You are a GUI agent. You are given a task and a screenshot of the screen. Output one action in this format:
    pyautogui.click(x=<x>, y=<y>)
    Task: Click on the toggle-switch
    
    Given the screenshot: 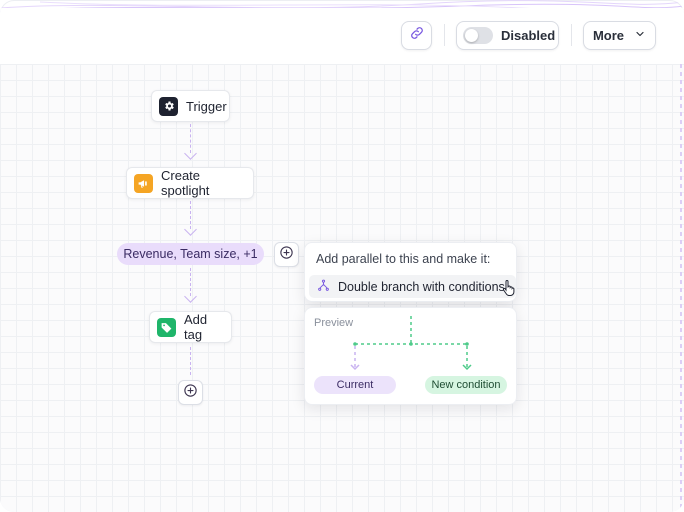 What is the action you would take?
    pyautogui.click(x=478, y=35)
    